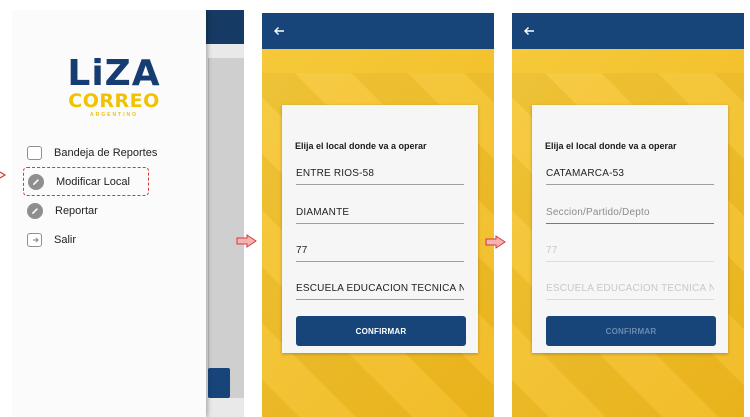 The image size is (750, 417). I want to click on menu-item-label: Bandeja de Reportes, so click(106, 152).